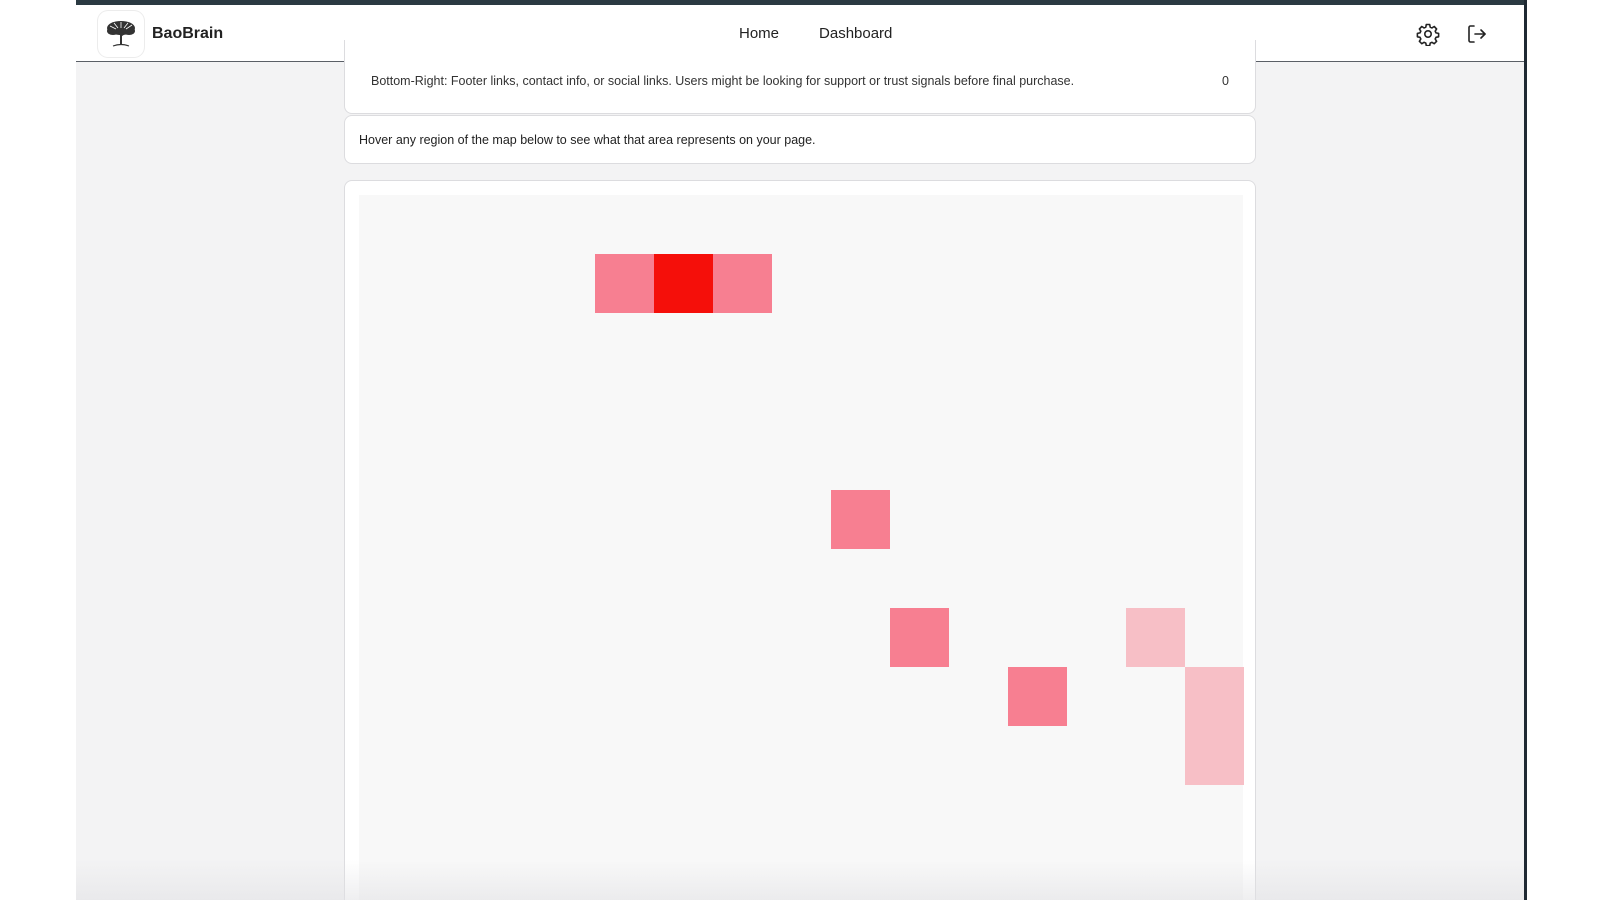 The width and height of the screenshot is (1600, 900). Describe the element at coordinates (1428, 34) in the screenshot. I see `gear-icon` at that location.